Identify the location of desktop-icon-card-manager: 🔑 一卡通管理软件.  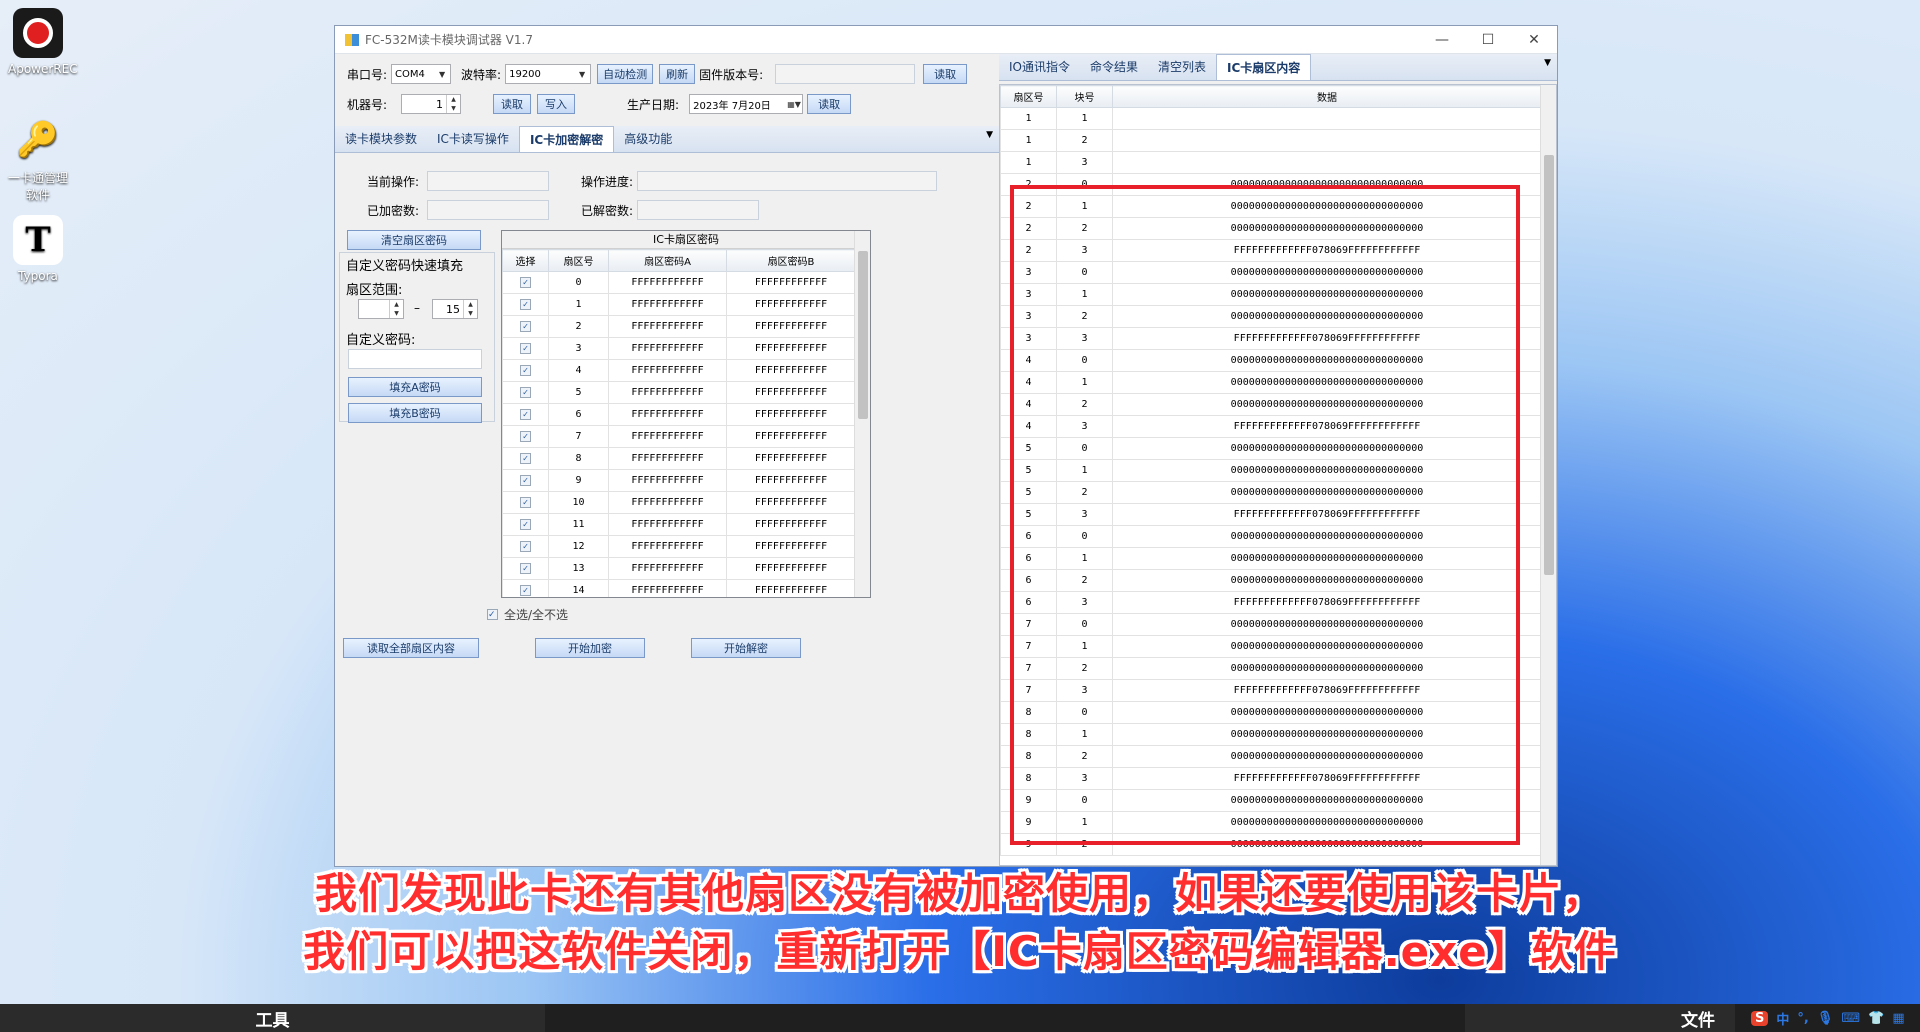
(38, 159).